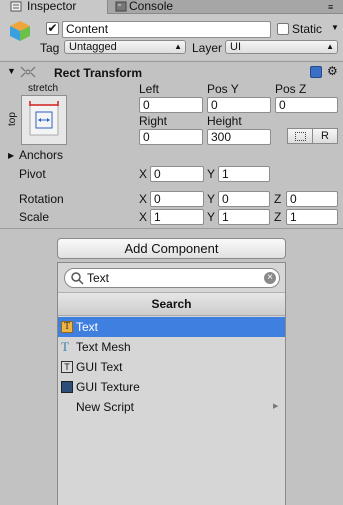 This screenshot has height=505, width=343. I want to click on height-input: 300, so click(239, 137).